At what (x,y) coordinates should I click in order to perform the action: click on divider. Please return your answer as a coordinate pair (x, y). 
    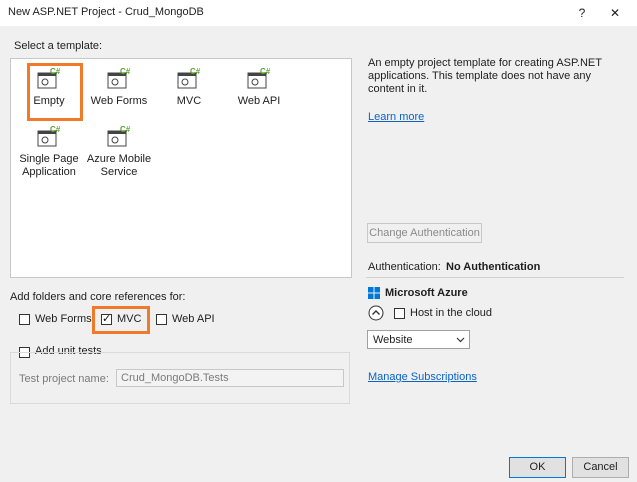
    Looking at the image, I should click on (495, 277).